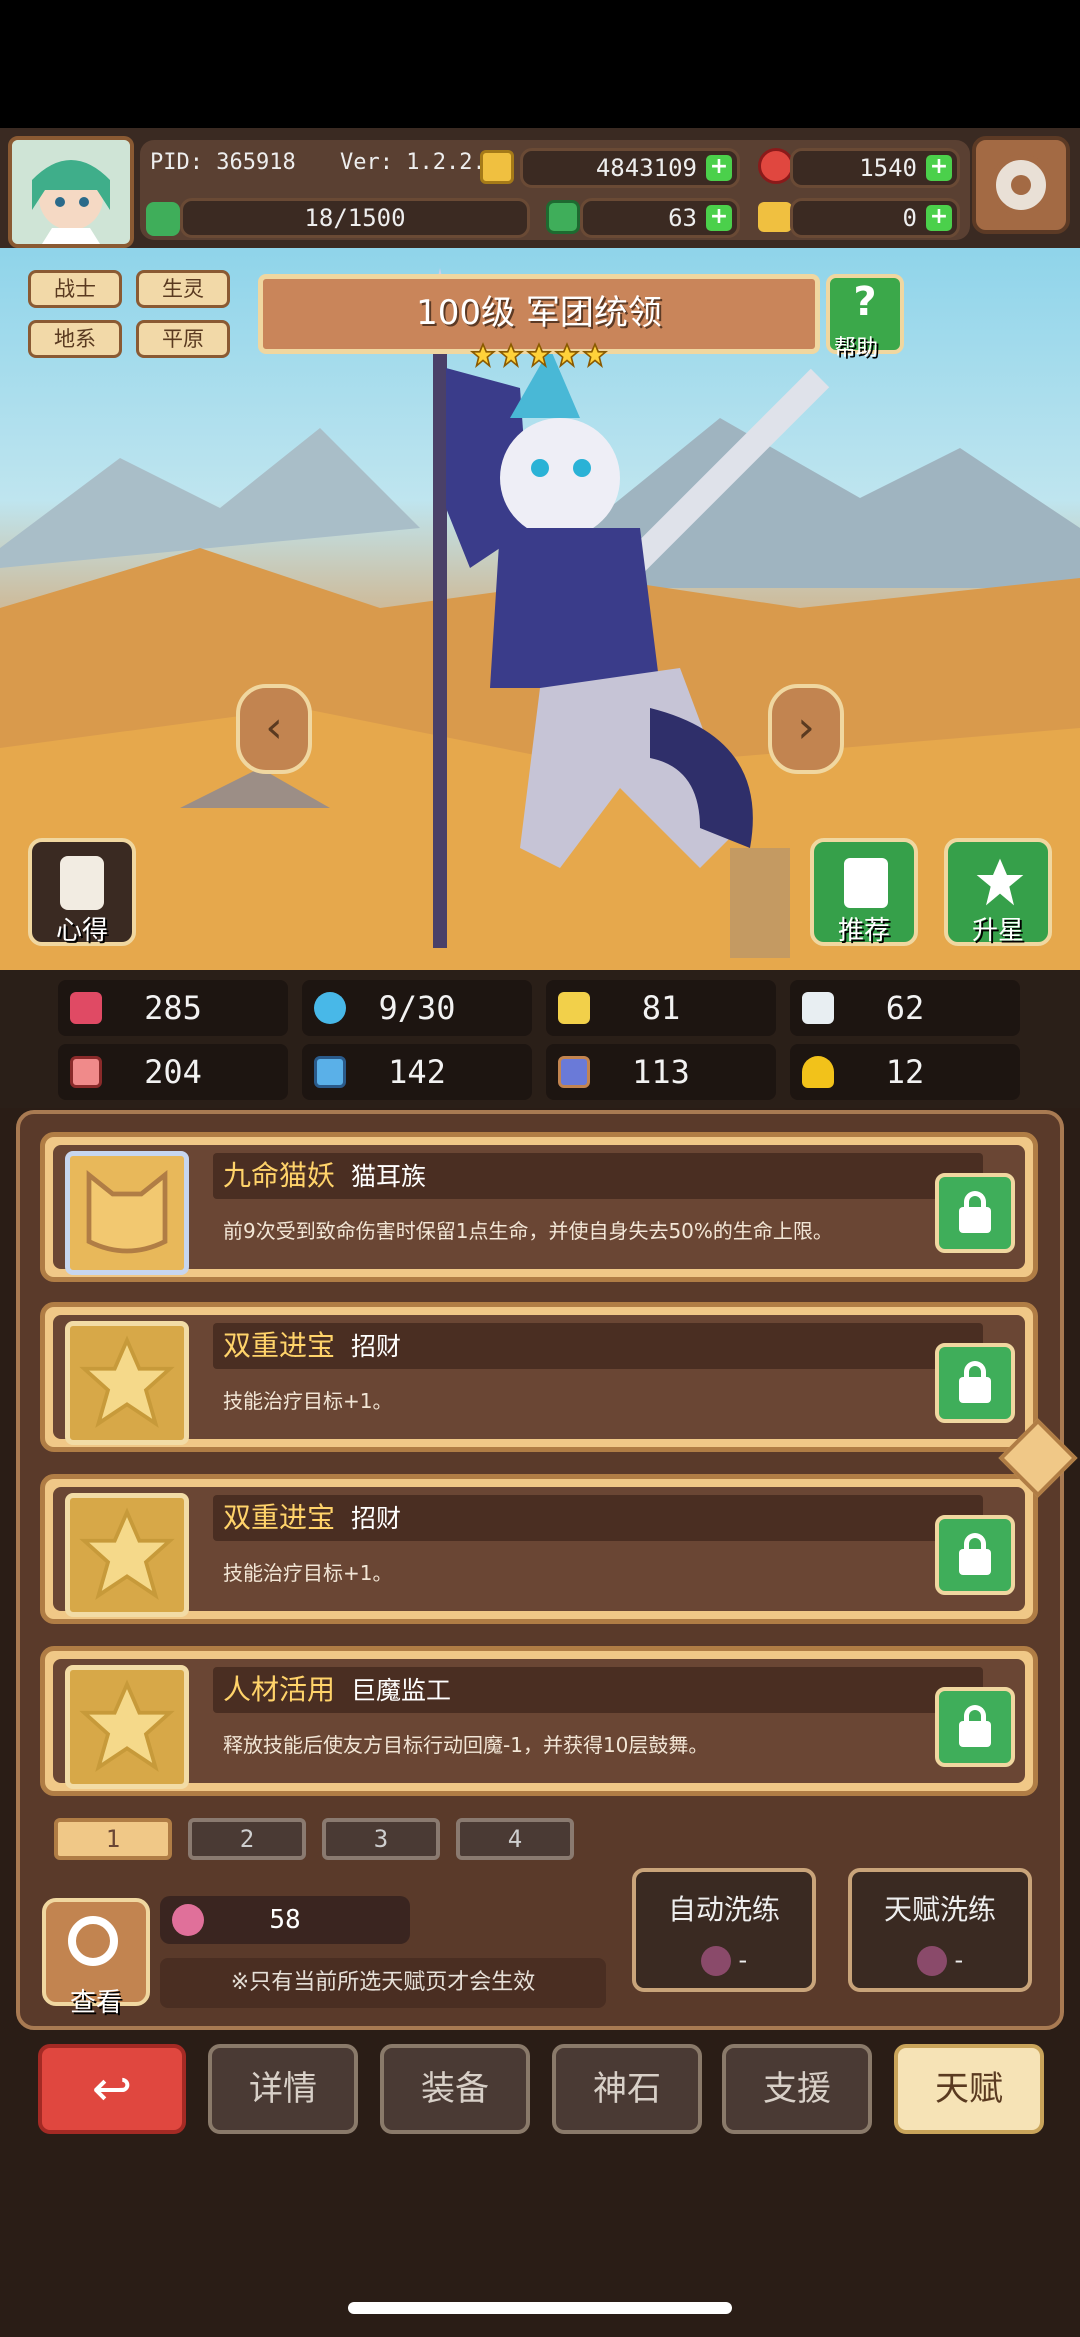 The width and height of the screenshot is (1080, 2337). What do you see at coordinates (75, 339) in the screenshot?
I see `tag-earth: 地系` at bounding box center [75, 339].